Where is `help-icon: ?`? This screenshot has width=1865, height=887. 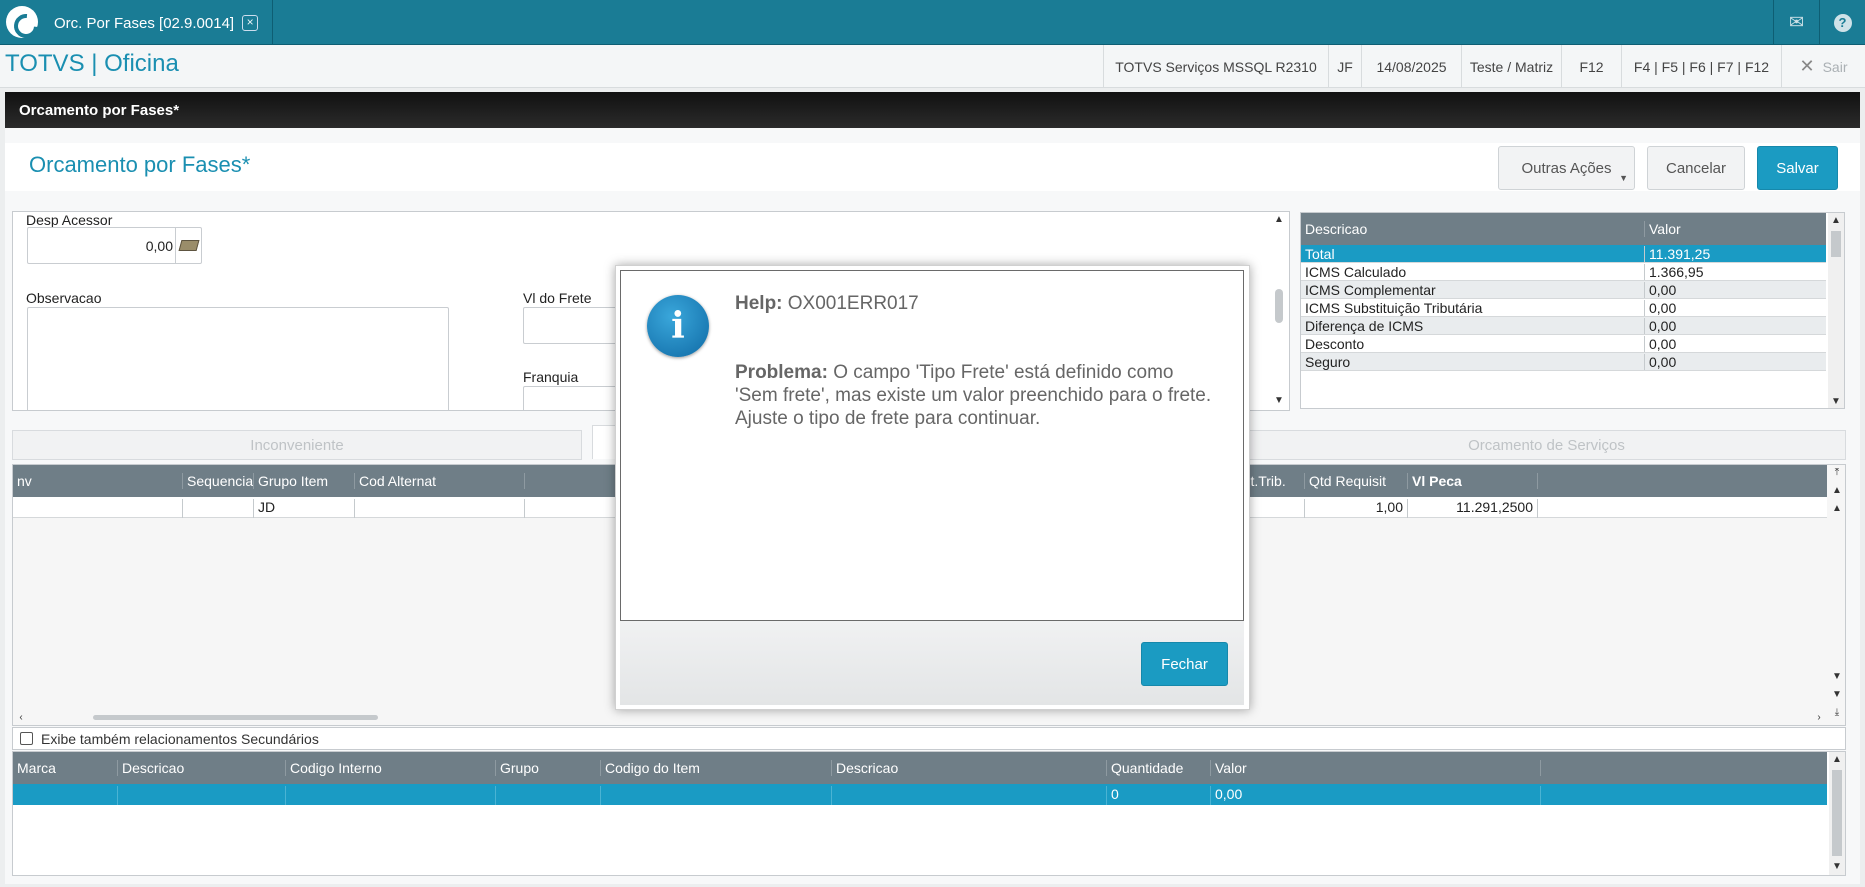 help-icon: ? is located at coordinates (1842, 22).